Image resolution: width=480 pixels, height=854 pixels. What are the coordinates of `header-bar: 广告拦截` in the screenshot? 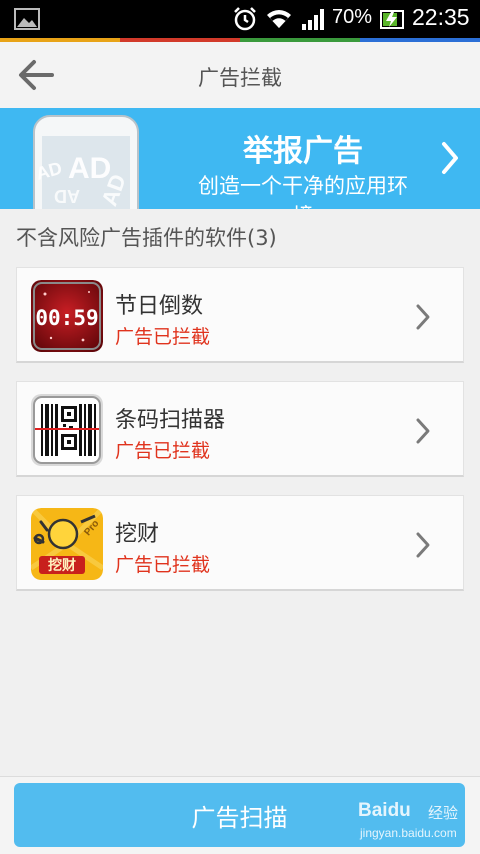 It's located at (240, 75).